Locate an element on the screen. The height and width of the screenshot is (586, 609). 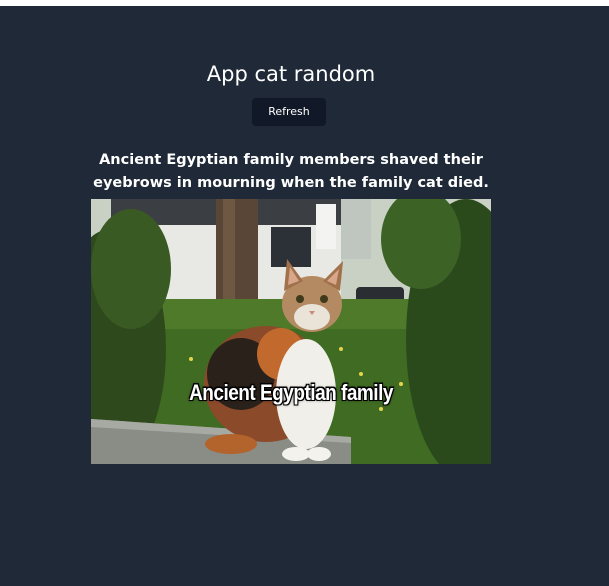
image-caption: Ancient Egyptian family is located at coordinates (291, 393).